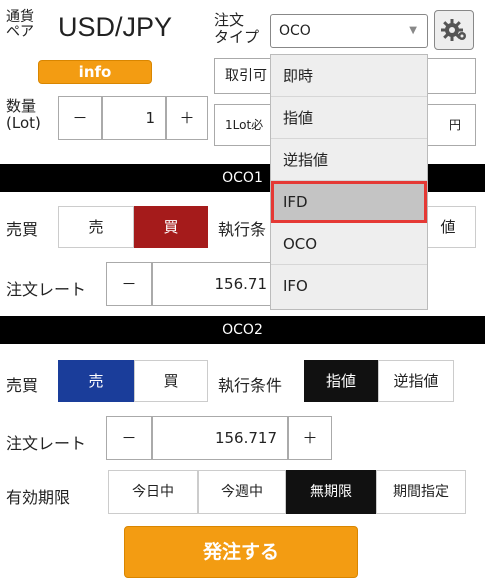 The image size is (485, 585). What do you see at coordinates (246, 76) in the screenshot?
I see `tradable-info-text: 取引可` at bounding box center [246, 76].